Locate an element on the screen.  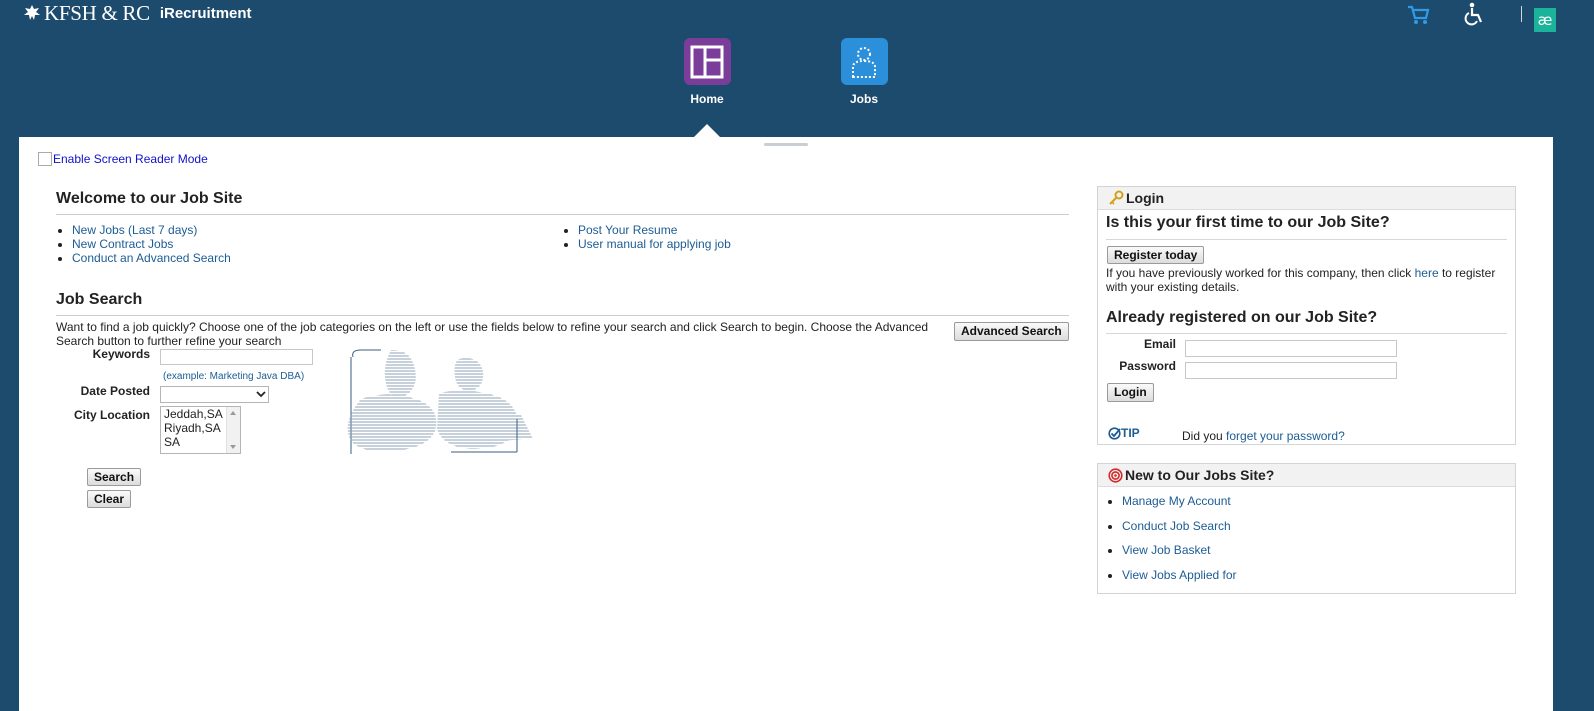
nav-home-label: Home is located at coordinates (707, 99).